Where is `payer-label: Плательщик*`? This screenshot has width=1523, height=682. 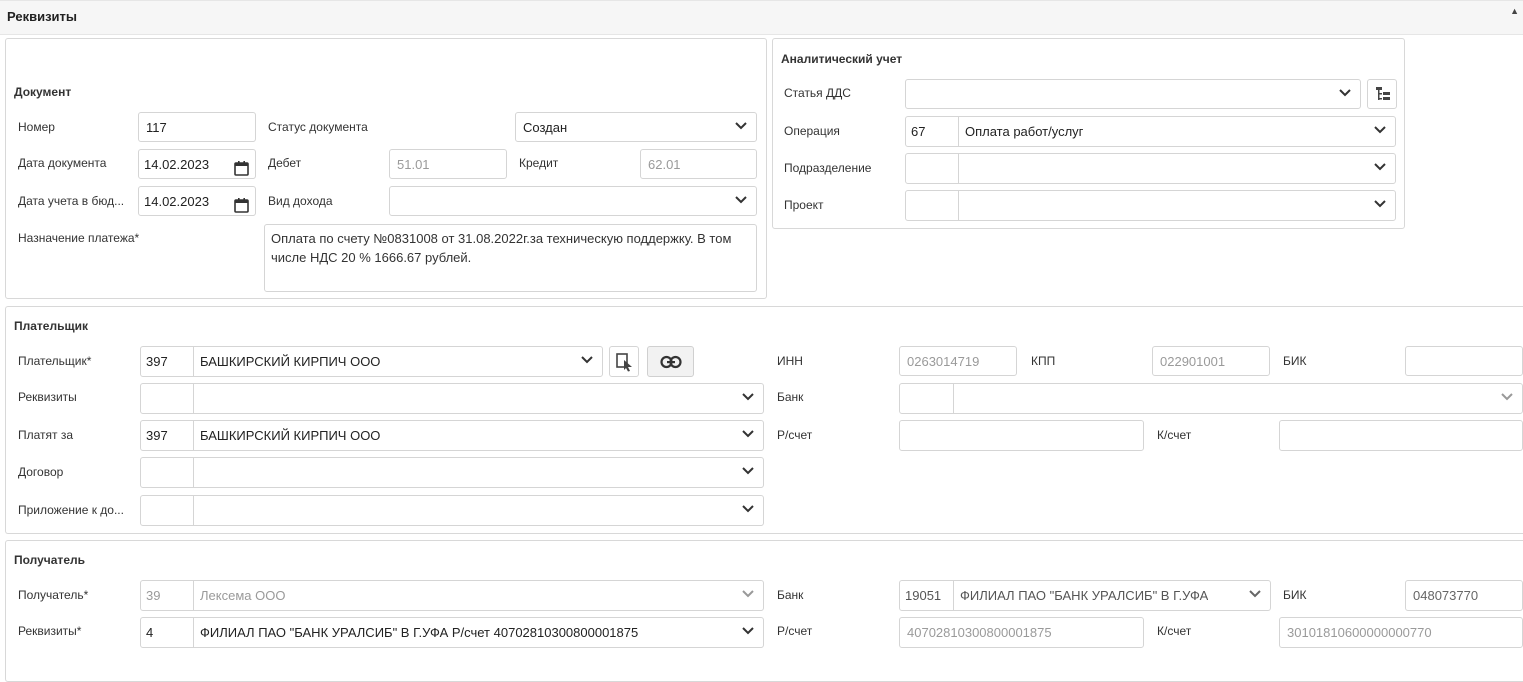 payer-label: Плательщик* is located at coordinates (55, 361).